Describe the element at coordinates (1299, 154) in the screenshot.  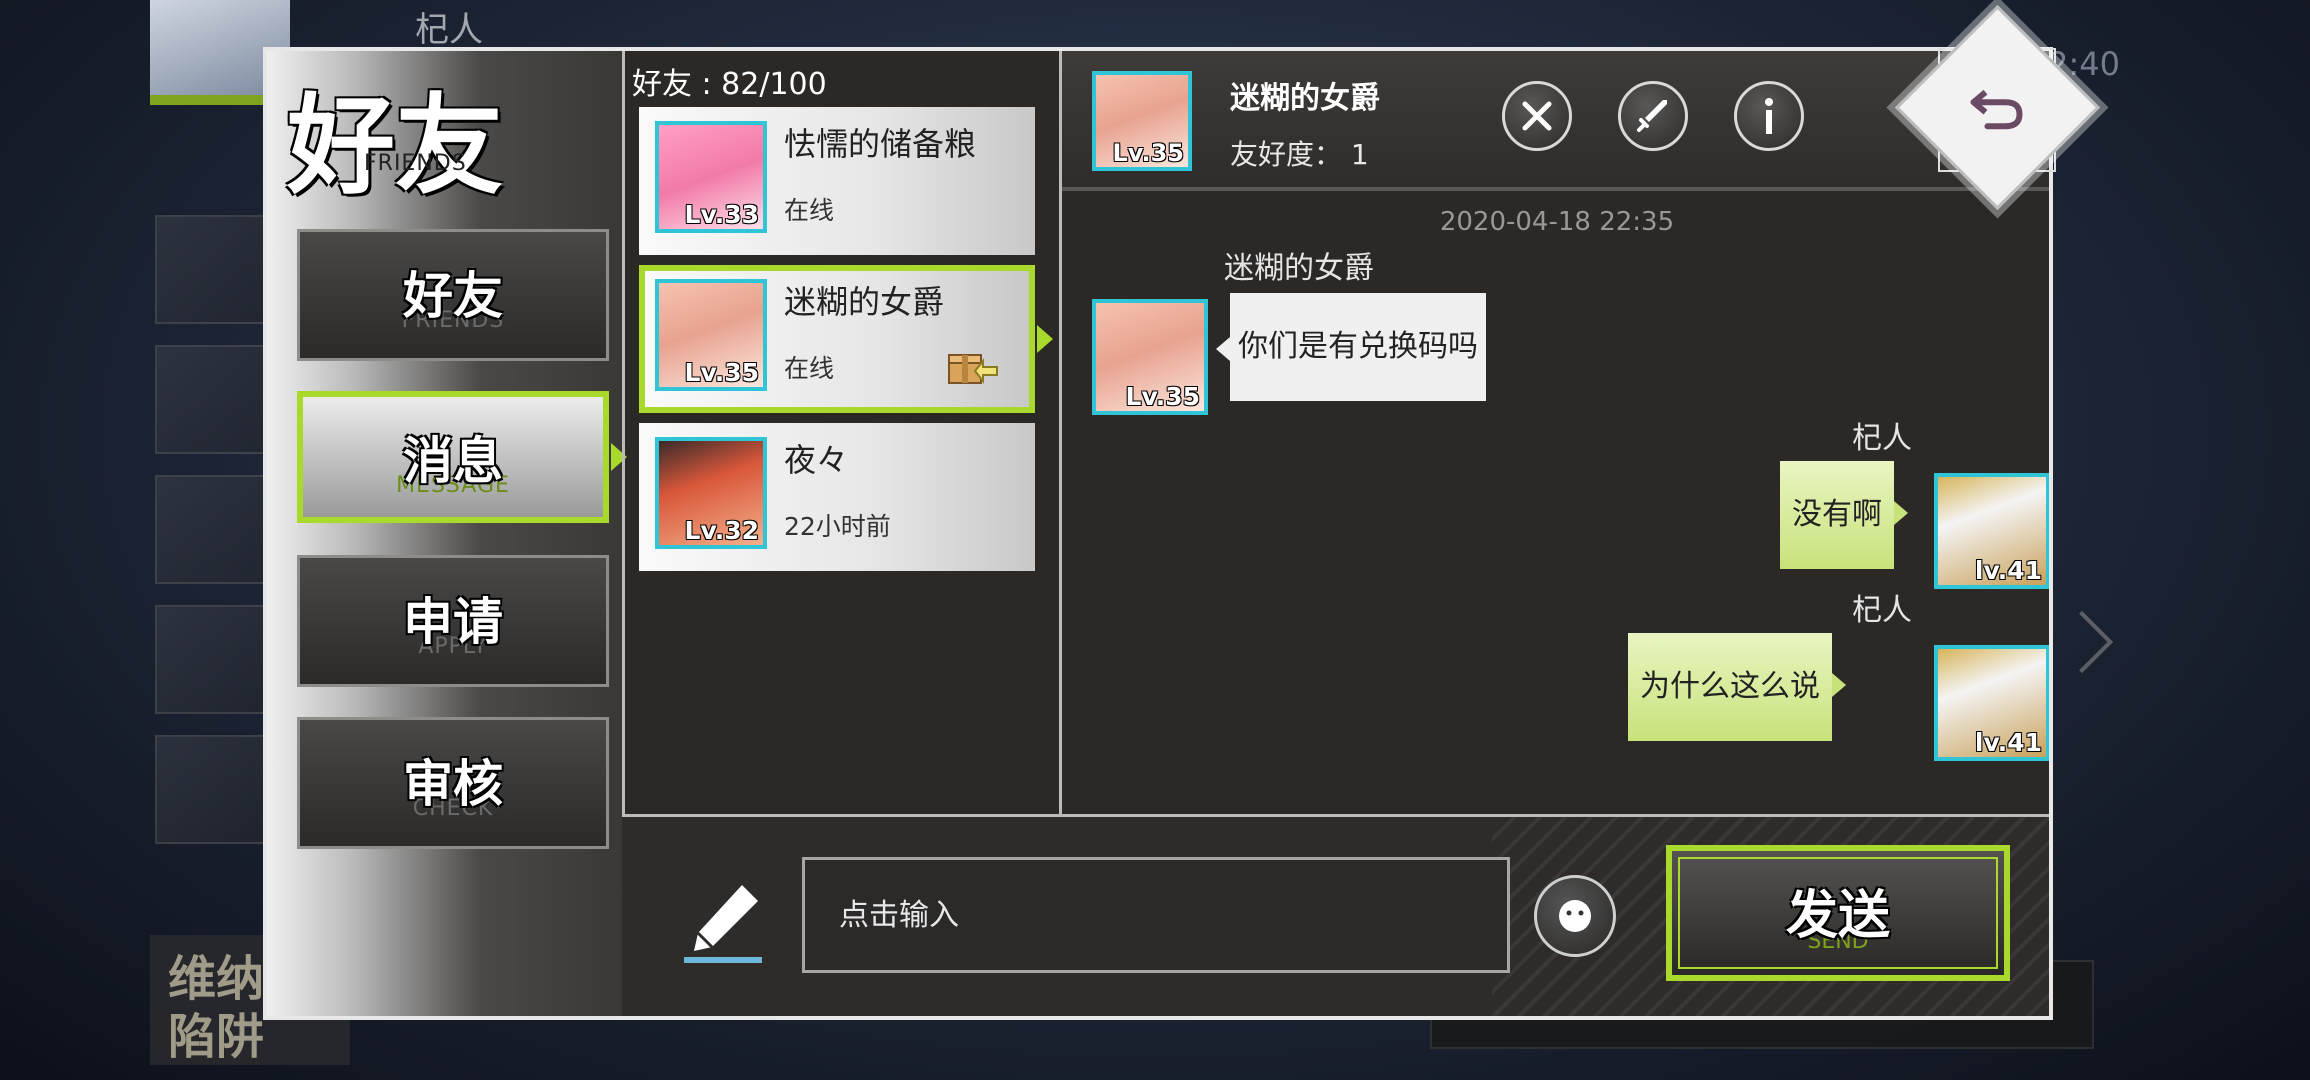
I see `chat-partner-affinity: 友好度： 1` at that location.